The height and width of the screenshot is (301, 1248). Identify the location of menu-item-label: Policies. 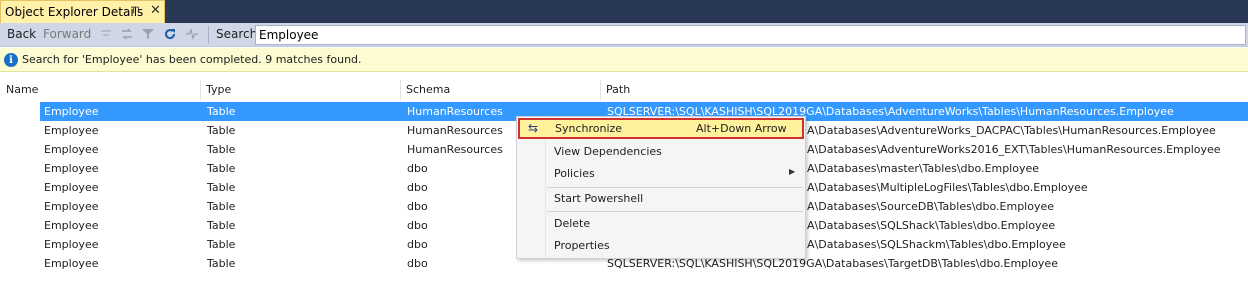
(574, 173).